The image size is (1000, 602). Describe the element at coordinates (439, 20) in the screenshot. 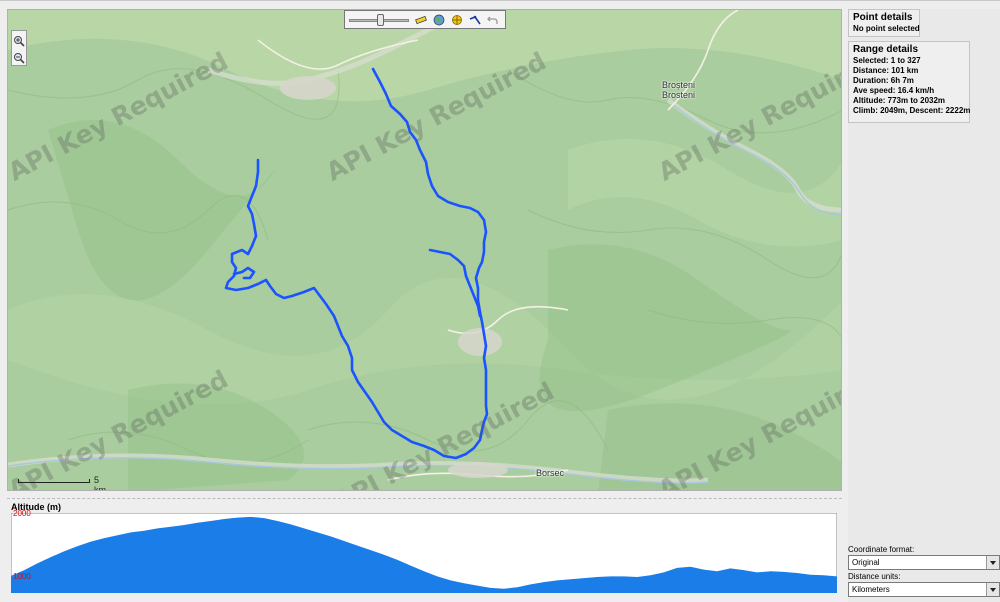

I see `globe-icon` at that location.